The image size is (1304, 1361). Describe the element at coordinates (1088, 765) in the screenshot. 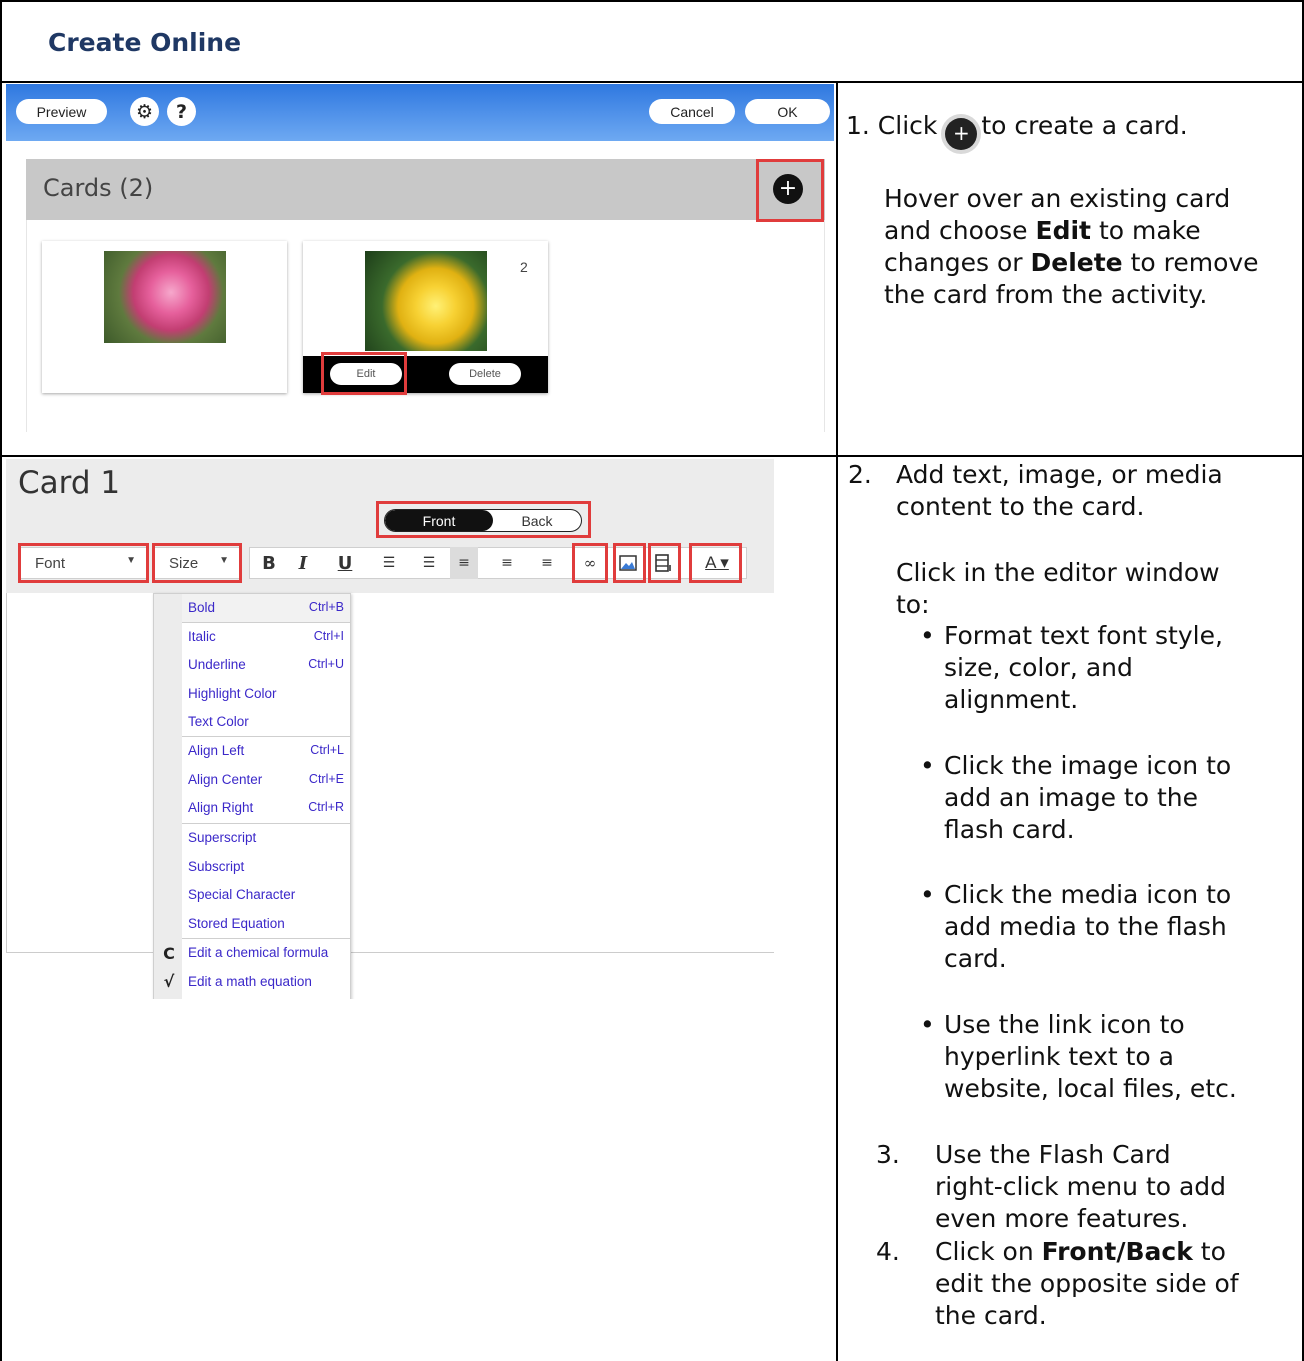

I see `line: Click the image icon to` at that location.